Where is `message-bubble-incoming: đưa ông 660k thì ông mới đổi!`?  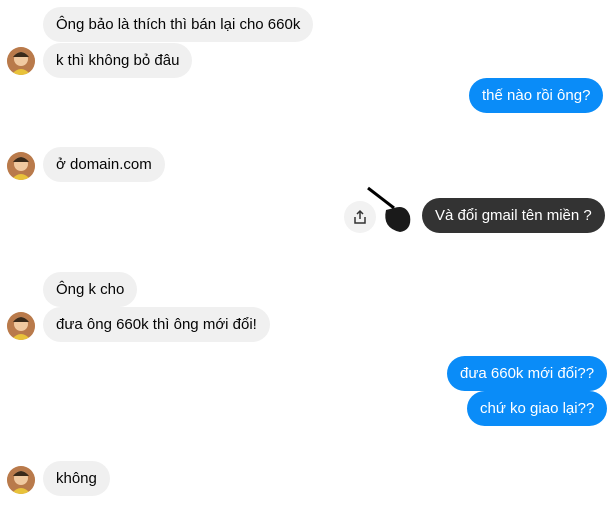 message-bubble-incoming: đưa ông 660k thì ông mới đổi! is located at coordinates (156, 324).